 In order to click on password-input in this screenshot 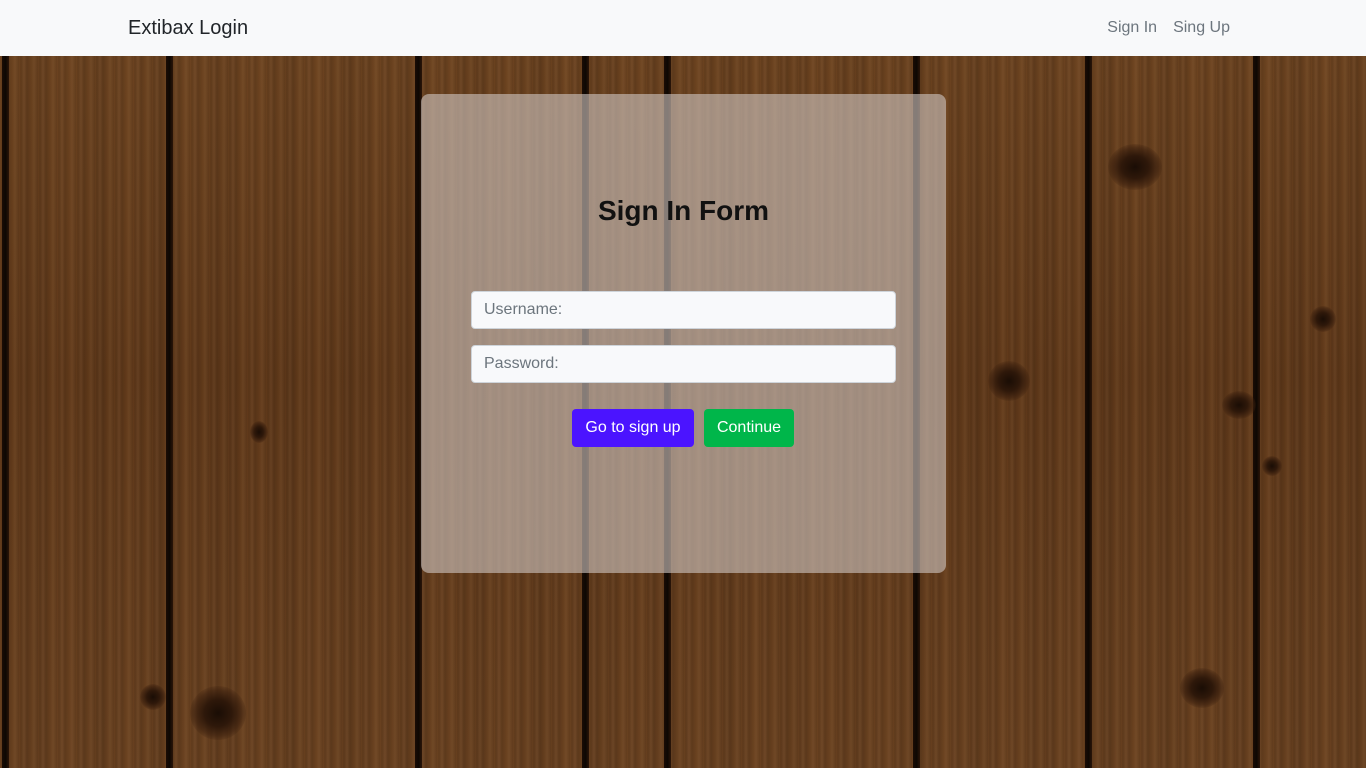, I will do `click(683, 364)`.